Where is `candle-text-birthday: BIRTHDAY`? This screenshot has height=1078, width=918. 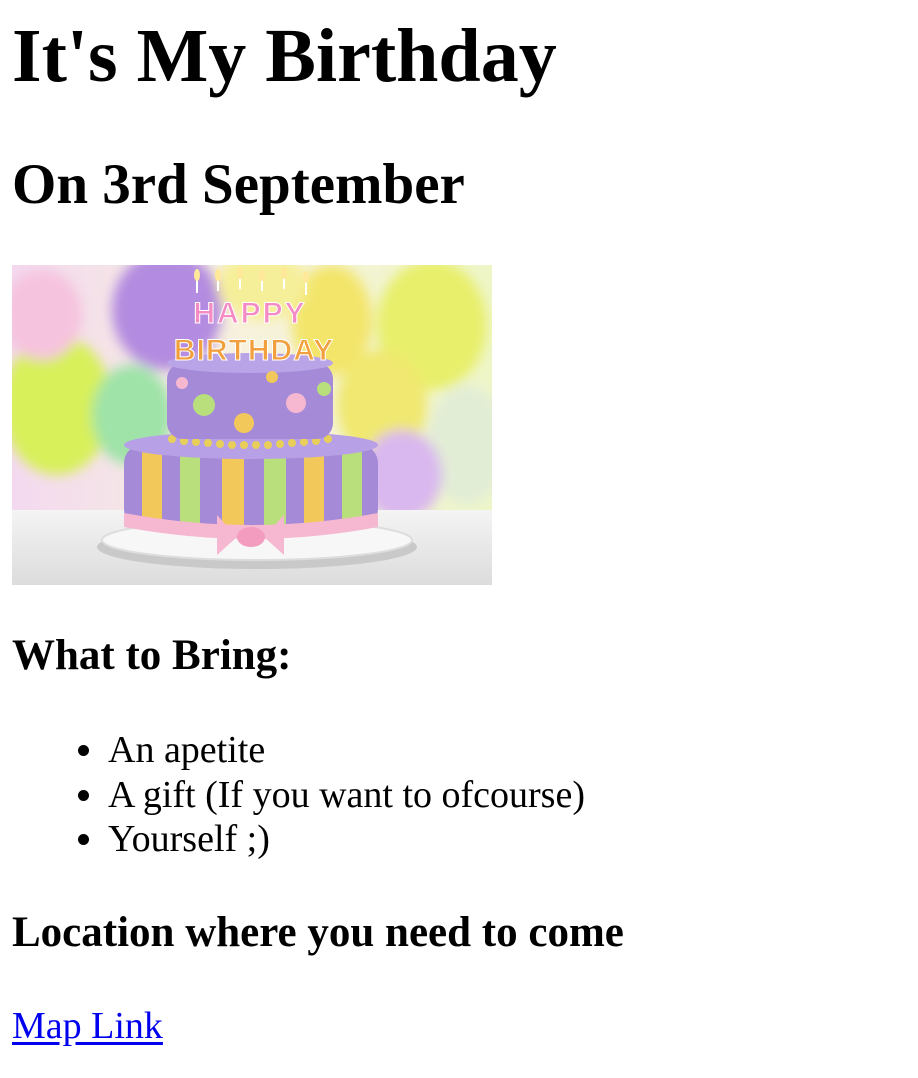
candle-text-birthday: BIRTHDAY is located at coordinates (254, 350).